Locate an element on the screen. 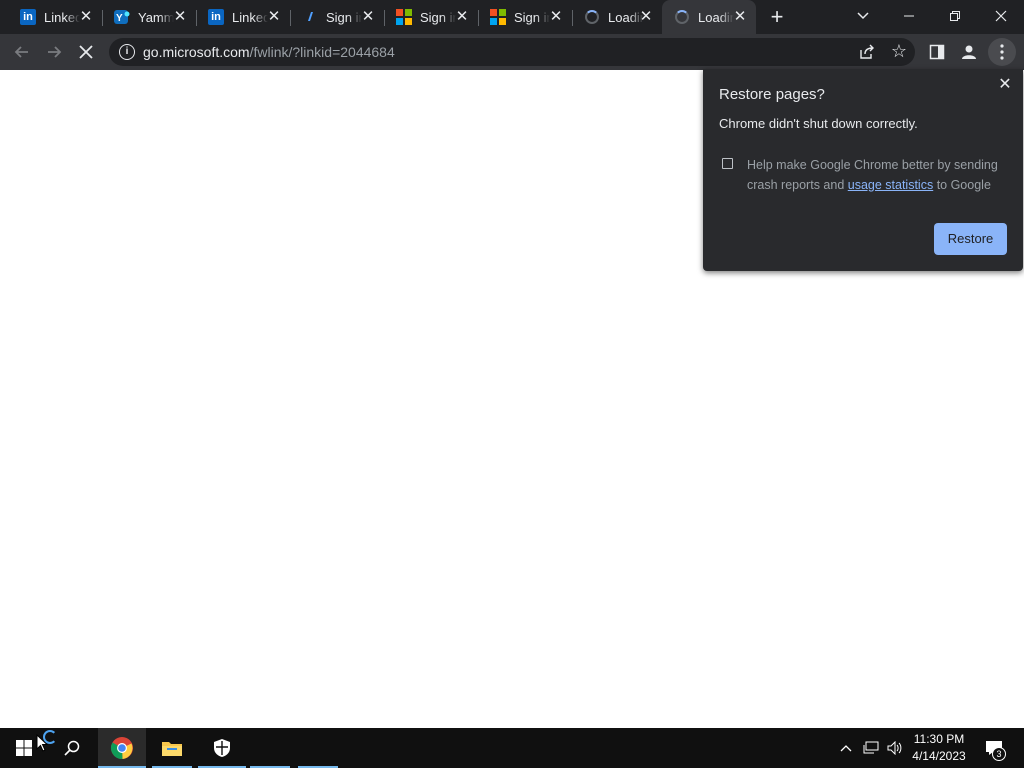 Image resolution: width=1024 pixels, height=768 pixels. taskbar: 11:30 PM 4/14/2023 3 is located at coordinates (512, 748).